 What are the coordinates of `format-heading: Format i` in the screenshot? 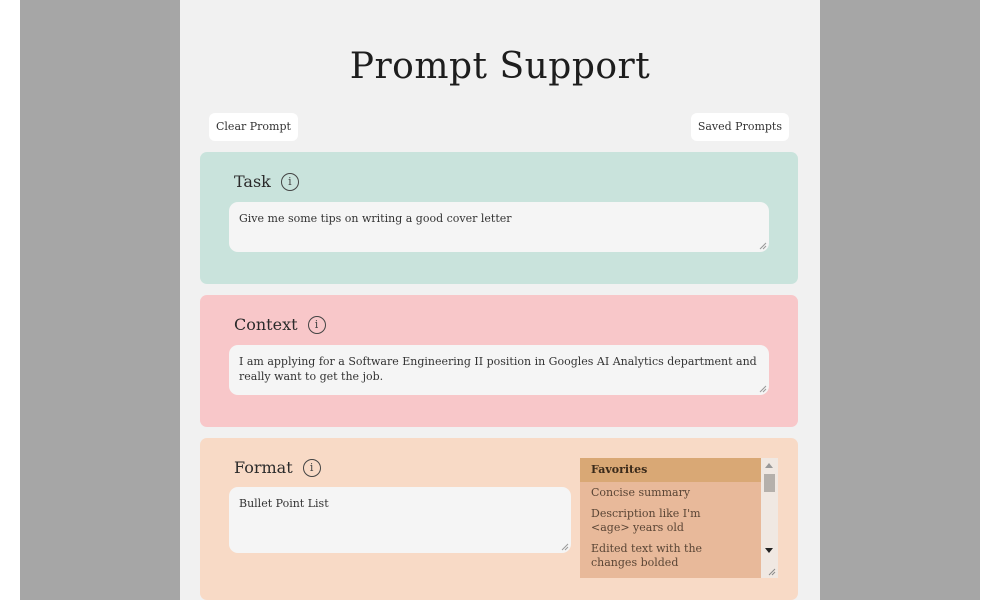 It's located at (277, 467).